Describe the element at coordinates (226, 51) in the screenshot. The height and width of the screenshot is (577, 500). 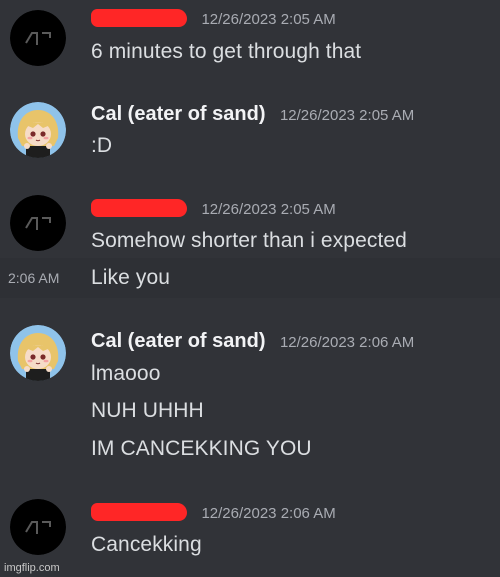
I see `message-text: 6 minutes to get through that` at that location.